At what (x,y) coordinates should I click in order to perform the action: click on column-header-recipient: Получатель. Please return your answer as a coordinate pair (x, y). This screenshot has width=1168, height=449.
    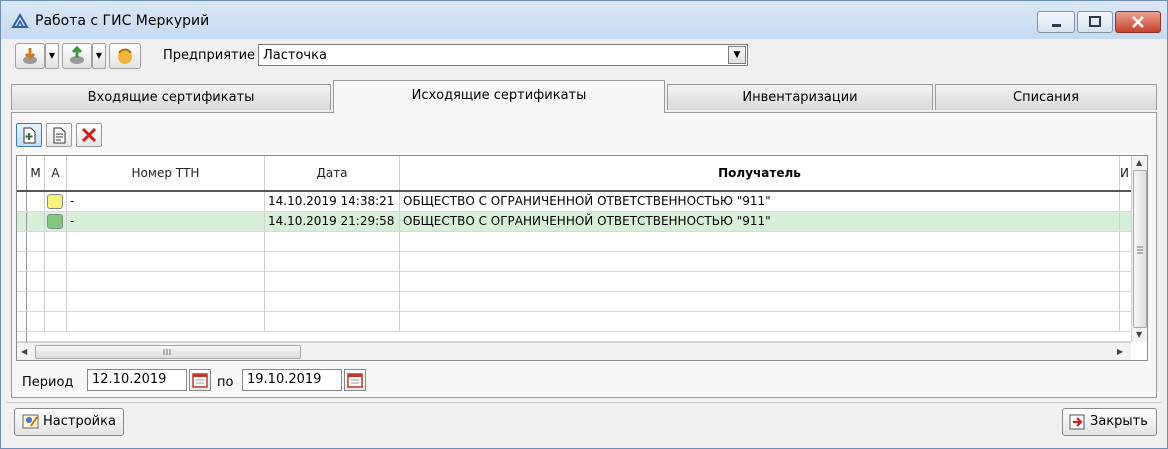
    Looking at the image, I should click on (760, 173).